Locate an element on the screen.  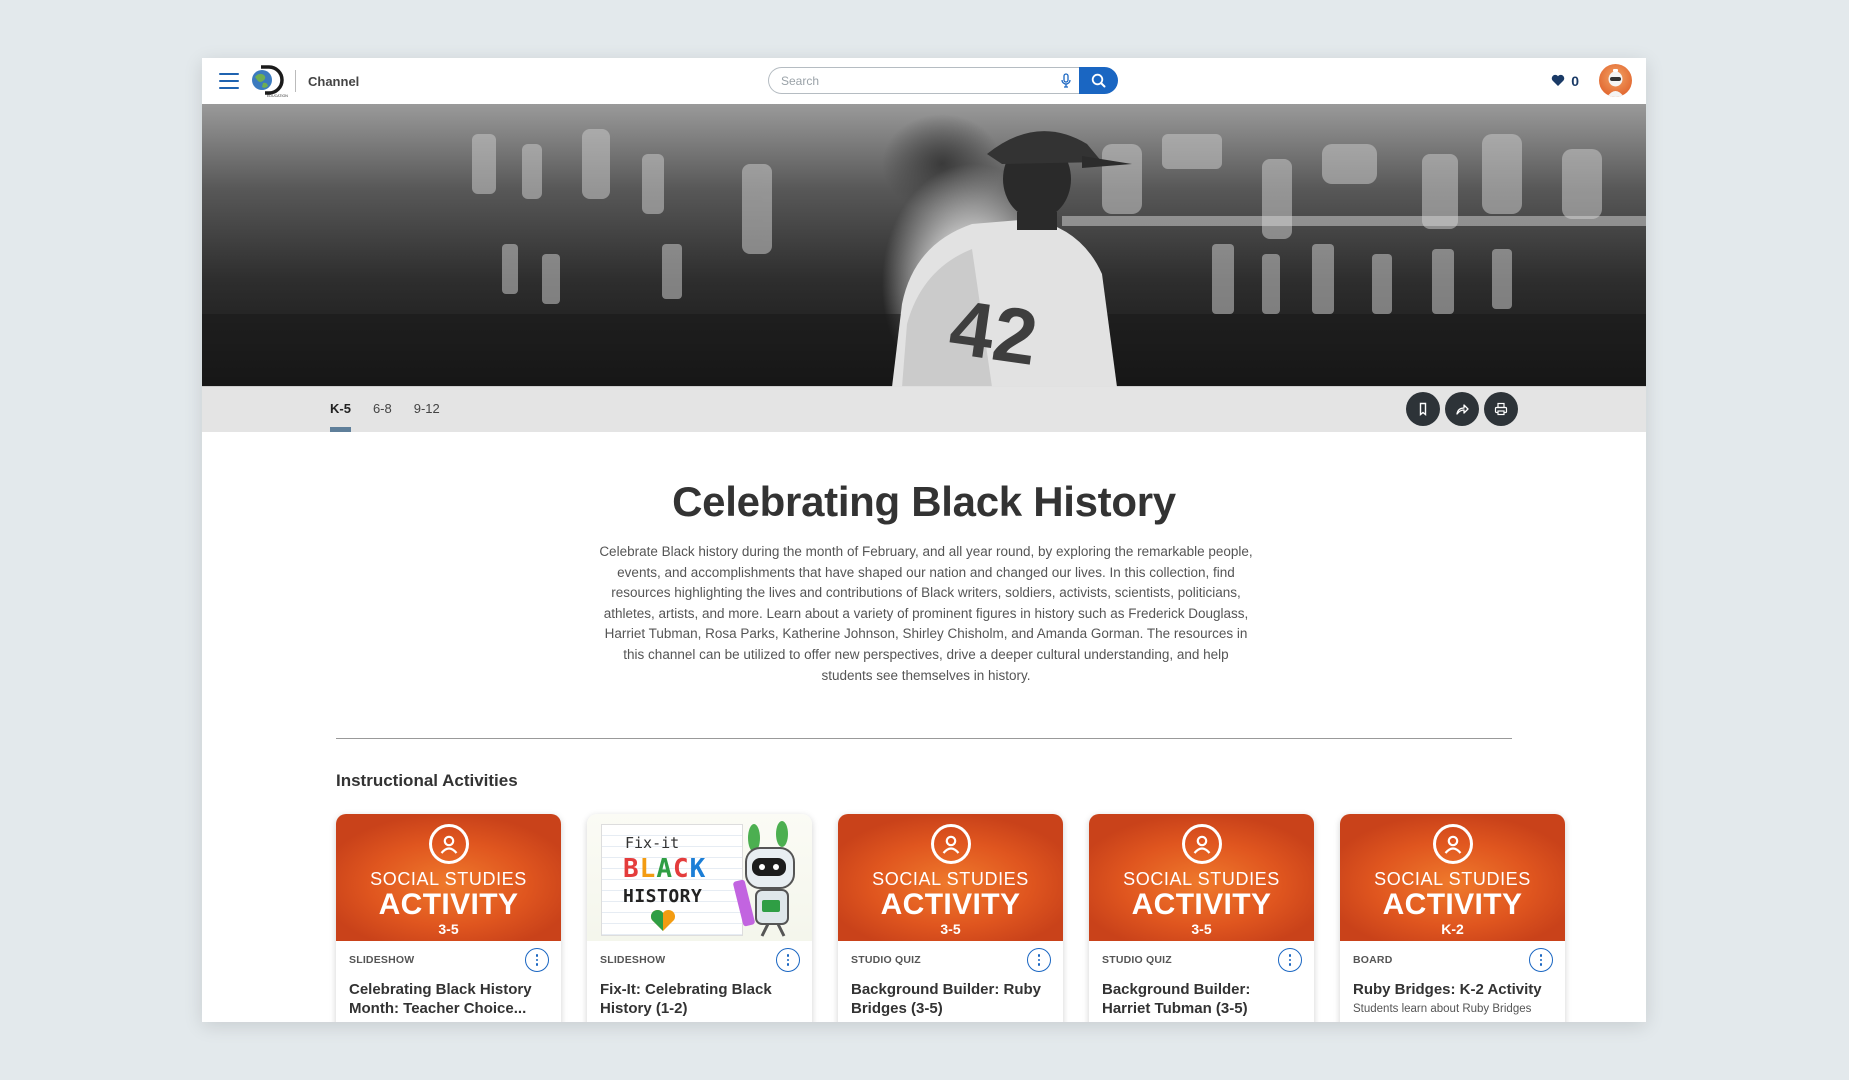
print-icon is located at coordinates (1501, 409).